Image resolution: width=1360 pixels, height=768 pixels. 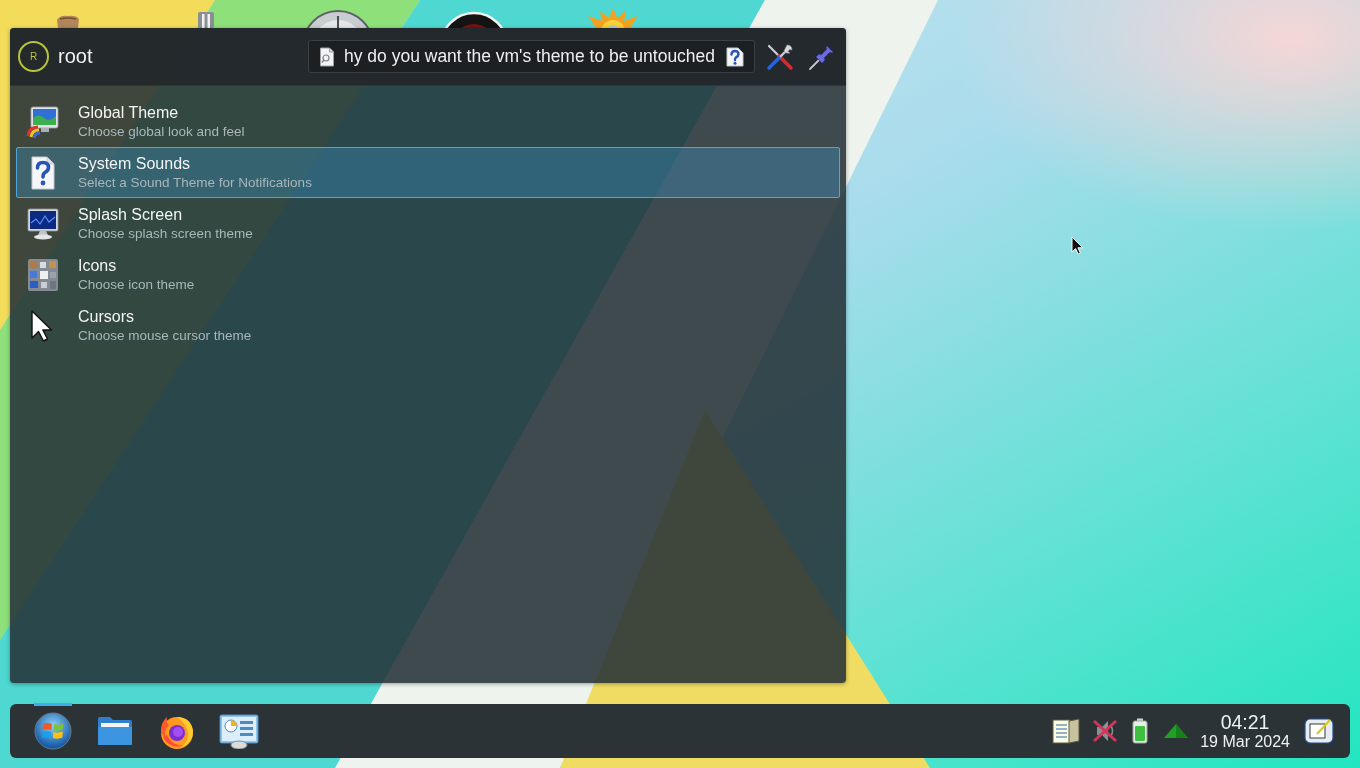 What do you see at coordinates (1066, 731) in the screenshot?
I see `notebook-icon` at bounding box center [1066, 731].